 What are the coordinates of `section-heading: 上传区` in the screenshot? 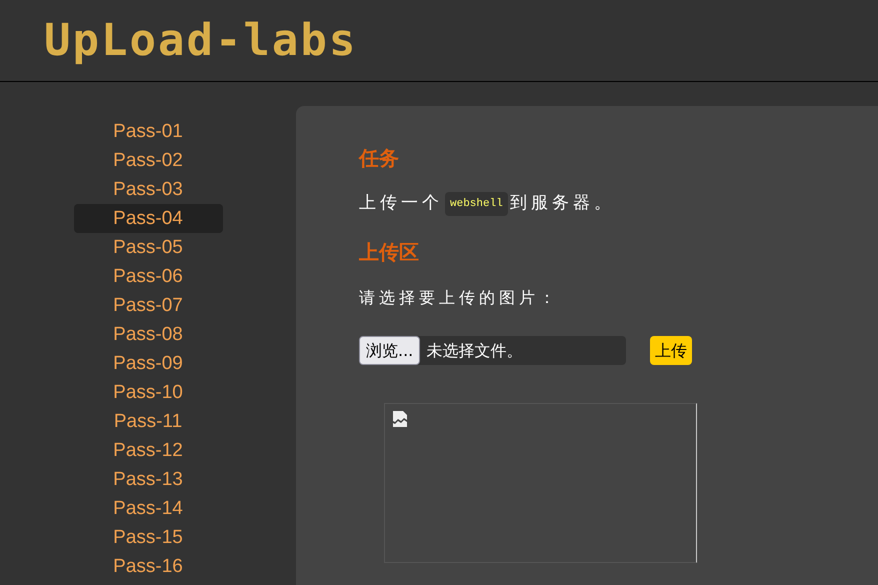 It's located at (389, 252).